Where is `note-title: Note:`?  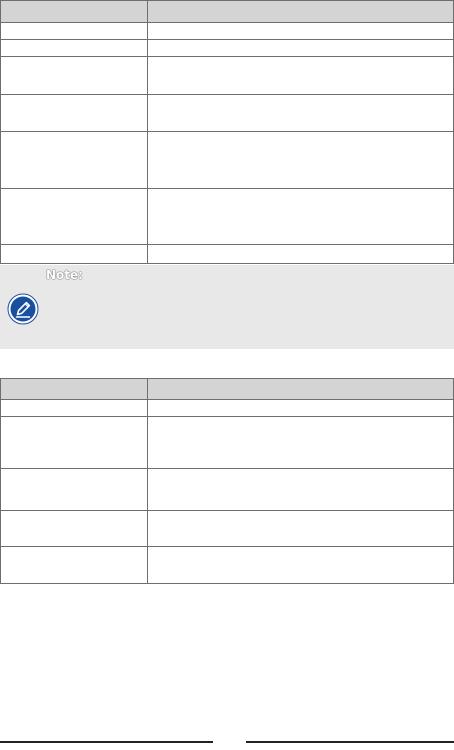
note-title: Note: is located at coordinates (64, 275).